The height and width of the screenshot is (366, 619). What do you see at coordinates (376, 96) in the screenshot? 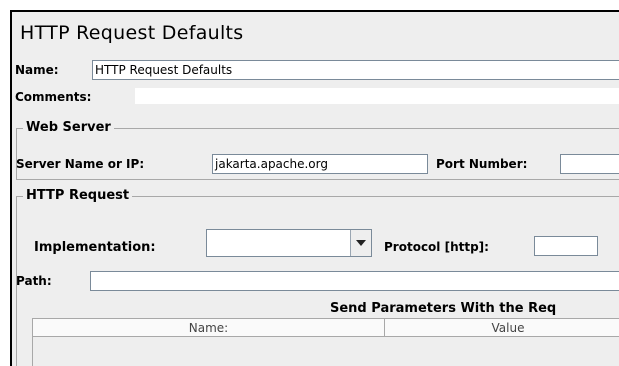
I see `comments-field` at bounding box center [376, 96].